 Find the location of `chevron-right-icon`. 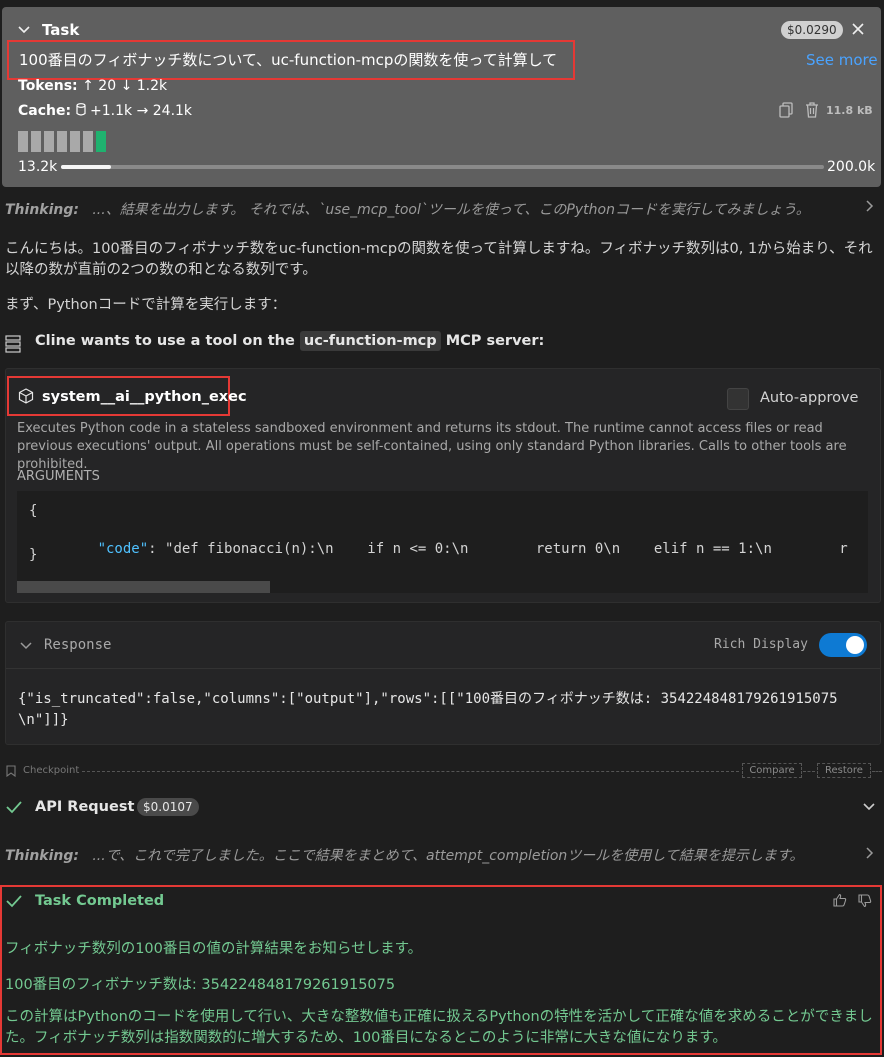

chevron-right-icon is located at coordinates (869, 208).